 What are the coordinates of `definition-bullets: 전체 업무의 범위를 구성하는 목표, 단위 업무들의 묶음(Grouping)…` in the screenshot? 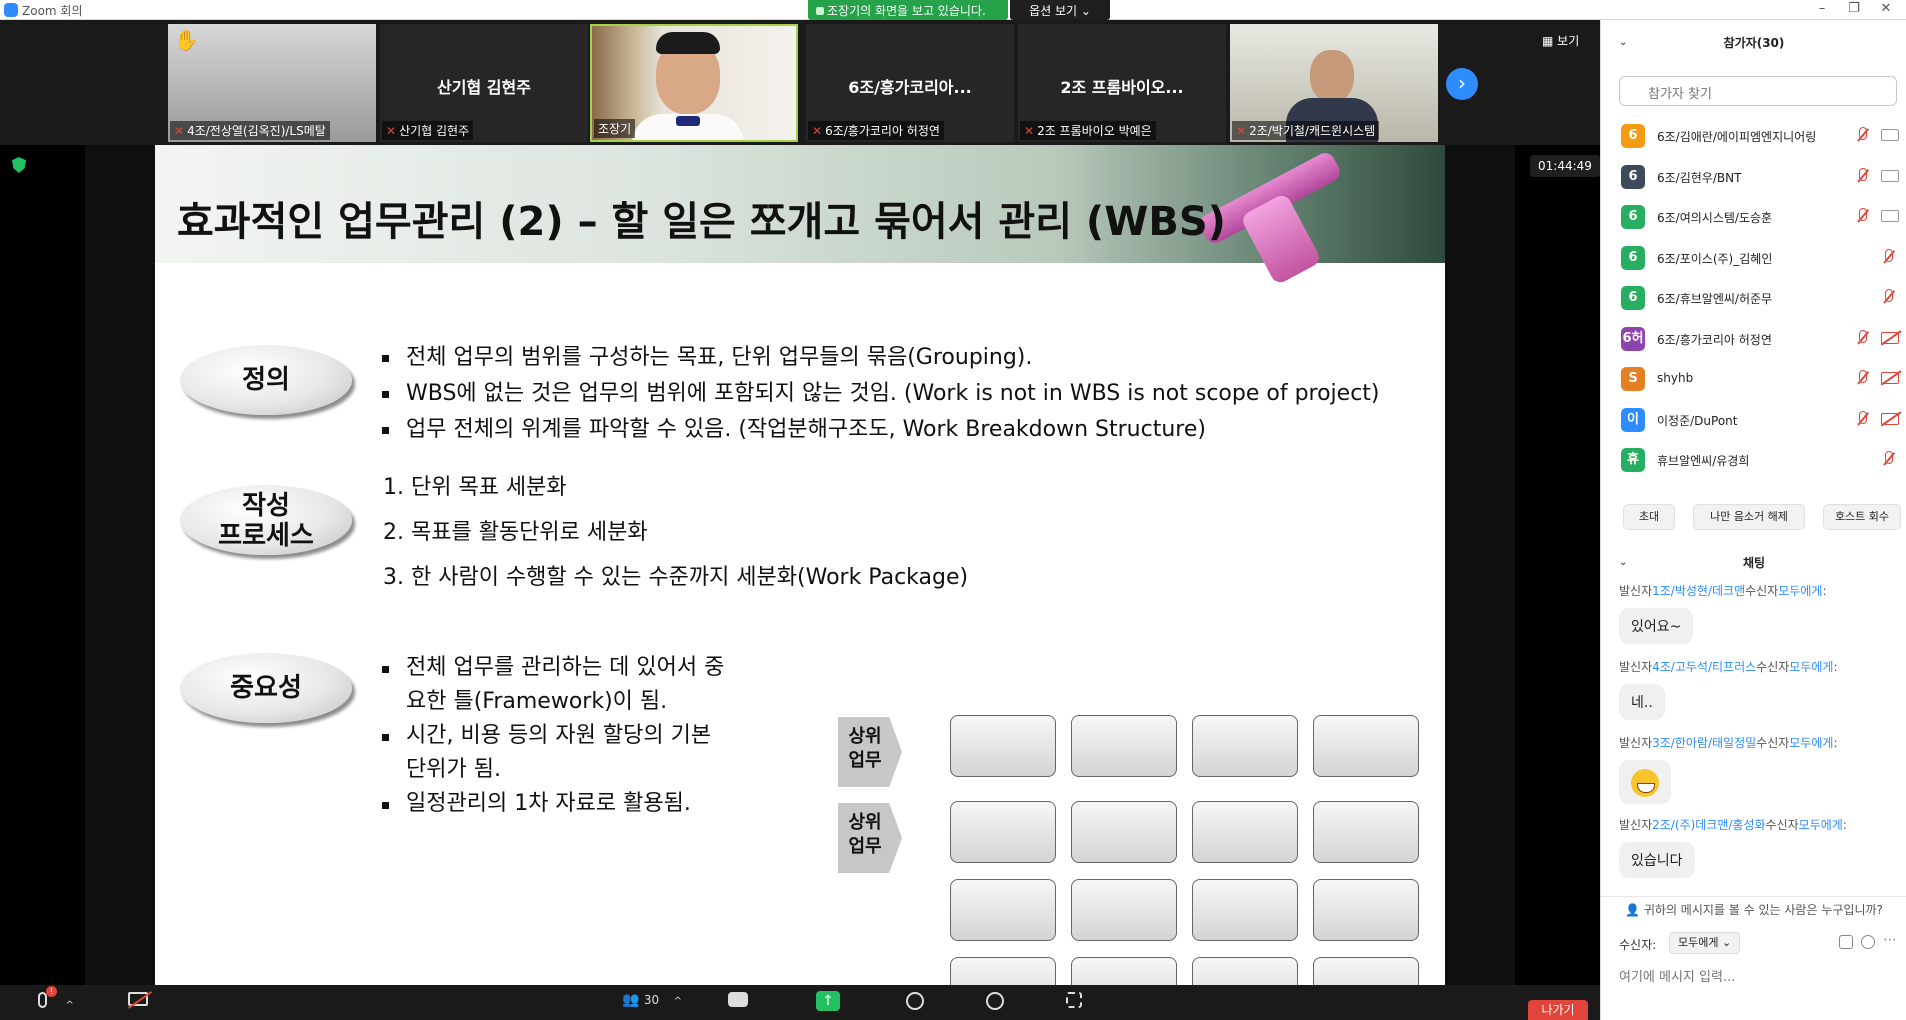 It's located at (880, 394).